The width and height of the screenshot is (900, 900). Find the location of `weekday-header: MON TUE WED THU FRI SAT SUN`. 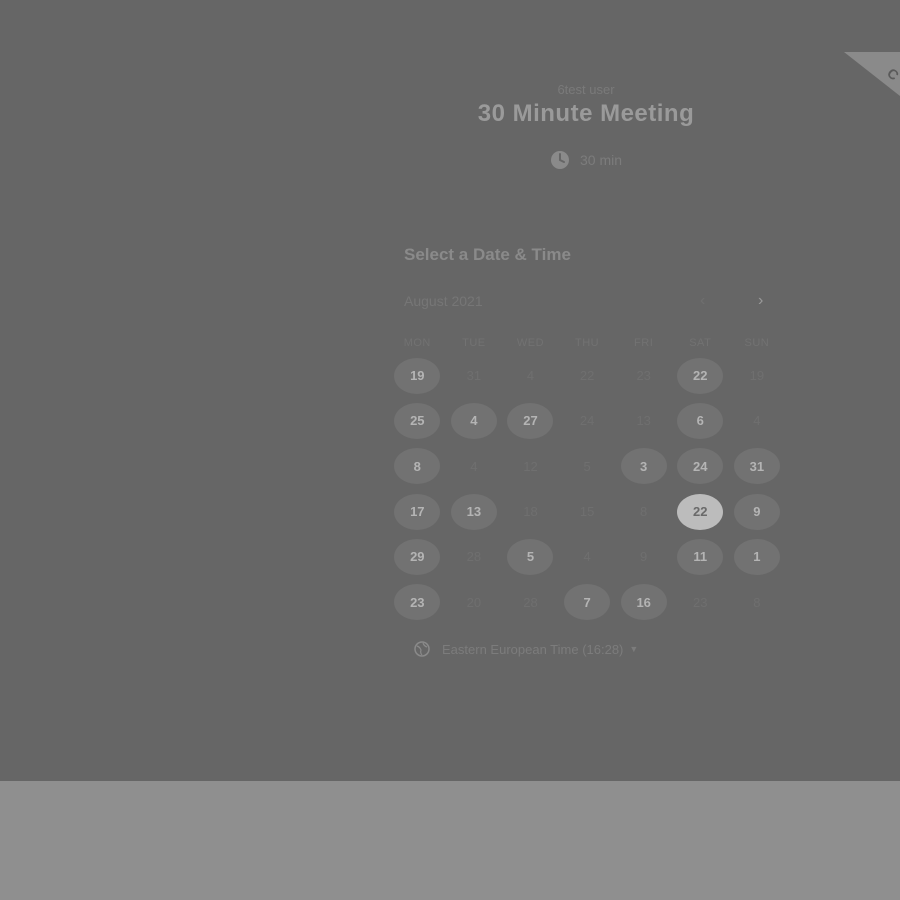

weekday-header: MON TUE WED THU FRI SAT SUN is located at coordinates (587, 343).